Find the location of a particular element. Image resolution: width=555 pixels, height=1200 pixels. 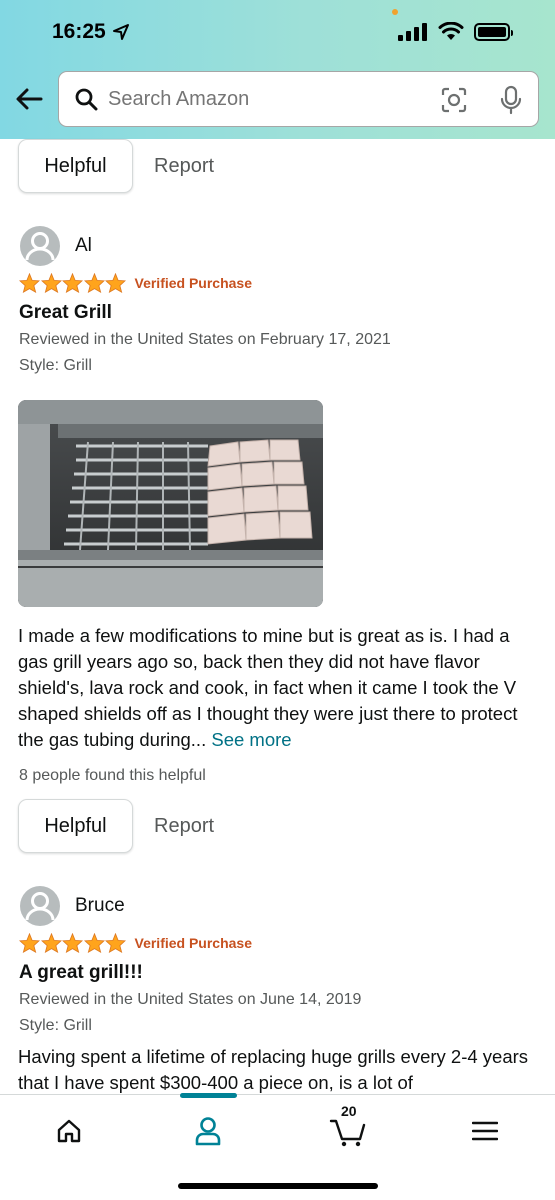

camera-lens-icon is located at coordinates (454, 100).